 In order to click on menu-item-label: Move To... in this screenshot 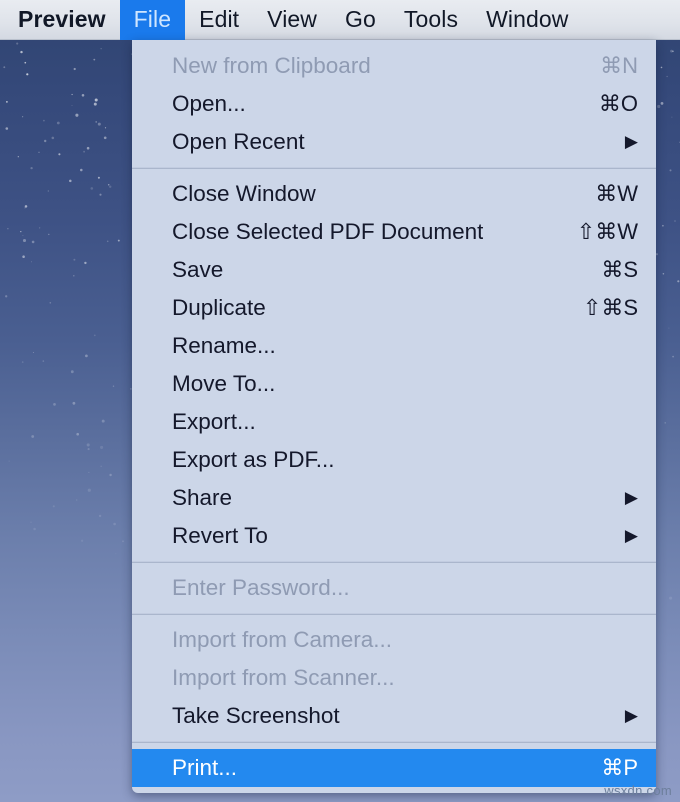, I will do `click(224, 383)`.